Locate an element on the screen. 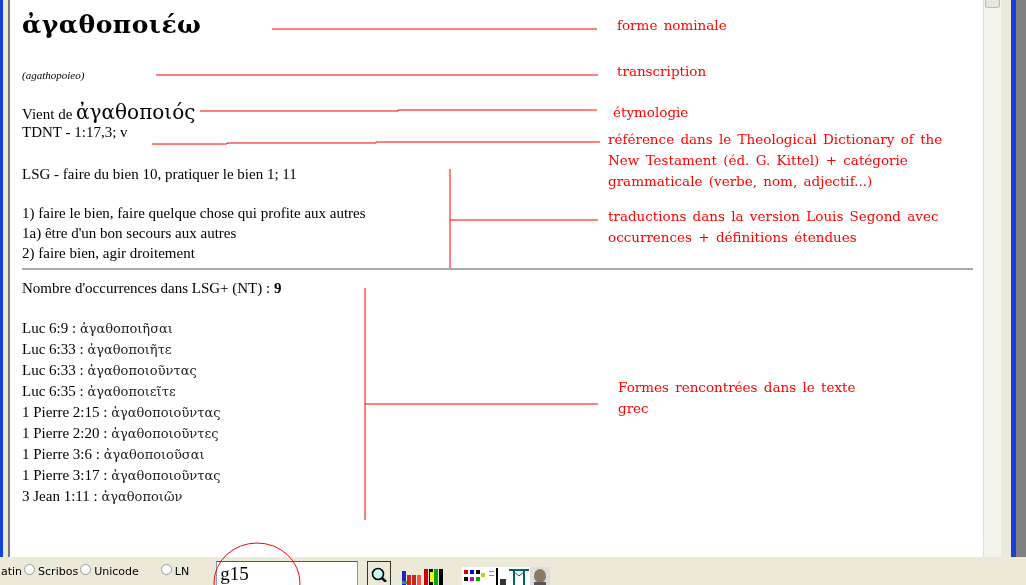 The image size is (1026, 585). occurrence-line: 3 Jean 1:11 : ἀγαθοποιῶν is located at coordinates (102, 496).